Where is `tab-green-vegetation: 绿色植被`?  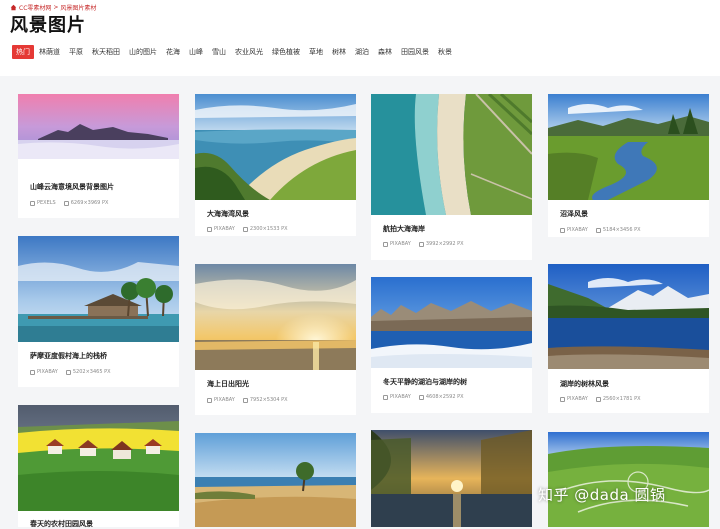
tab-green-vegetation: 绿色植被 is located at coordinates (286, 52).